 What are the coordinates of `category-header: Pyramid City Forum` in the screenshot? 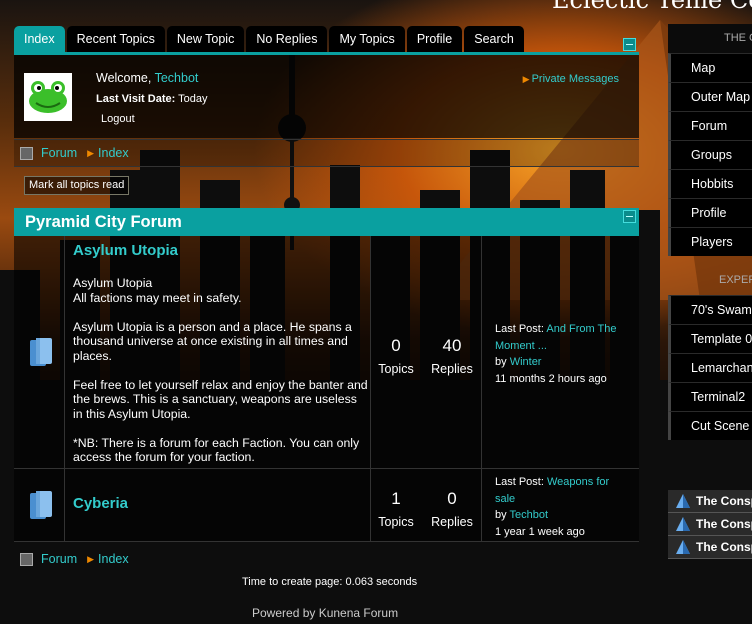 It's located at (326, 222).